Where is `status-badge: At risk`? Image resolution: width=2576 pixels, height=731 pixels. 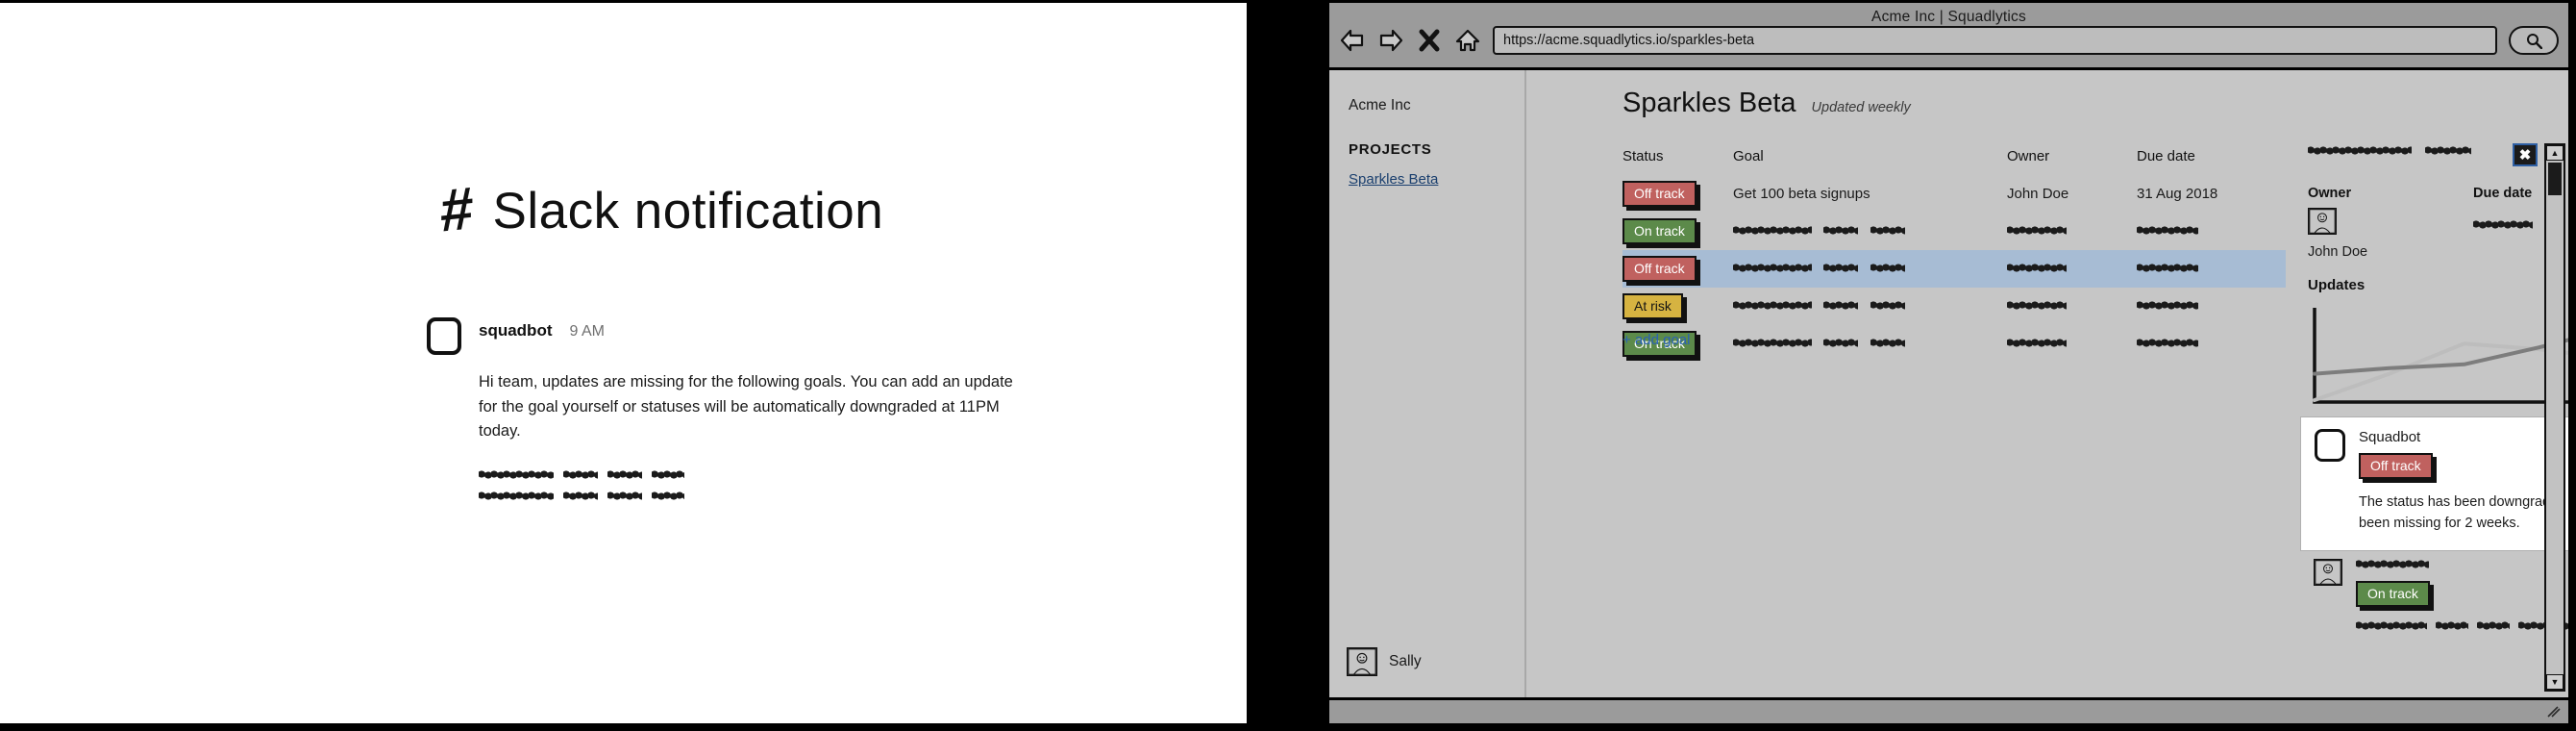 status-badge: At risk is located at coordinates (1653, 306).